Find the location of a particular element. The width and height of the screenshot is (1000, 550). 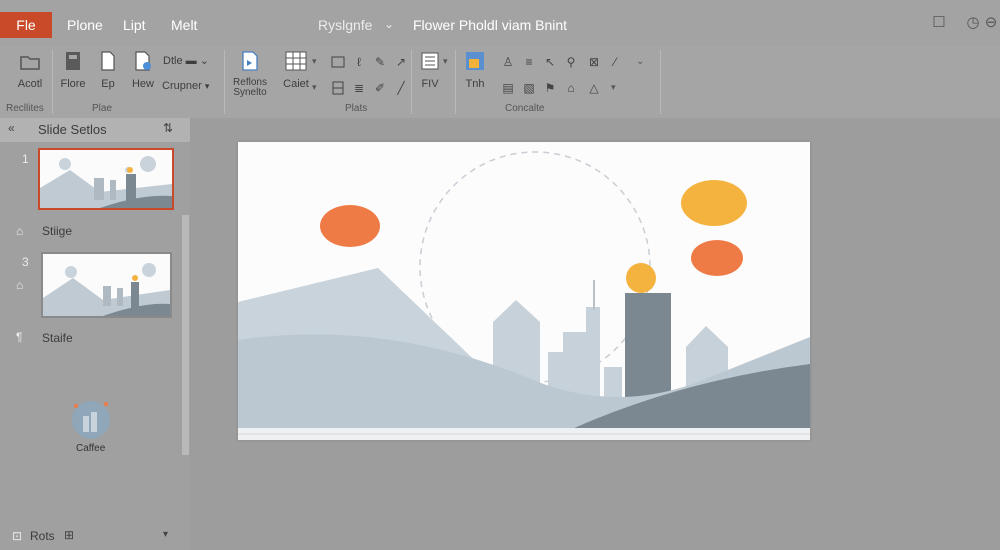

app-title: Flower Pholdl viam Bnint is located at coordinates (490, 25).